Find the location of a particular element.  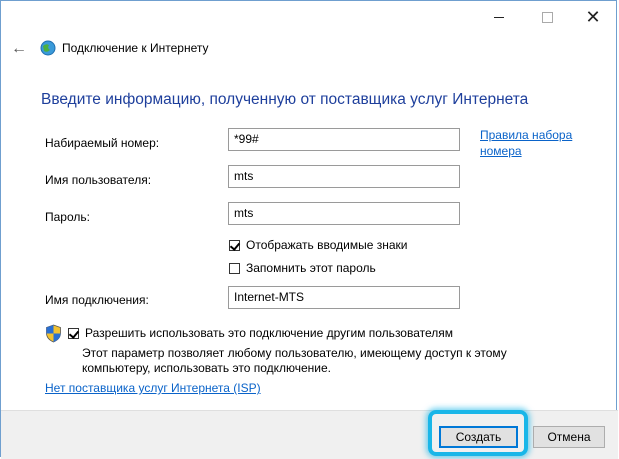

minimize-button is located at coordinates (499, 17).